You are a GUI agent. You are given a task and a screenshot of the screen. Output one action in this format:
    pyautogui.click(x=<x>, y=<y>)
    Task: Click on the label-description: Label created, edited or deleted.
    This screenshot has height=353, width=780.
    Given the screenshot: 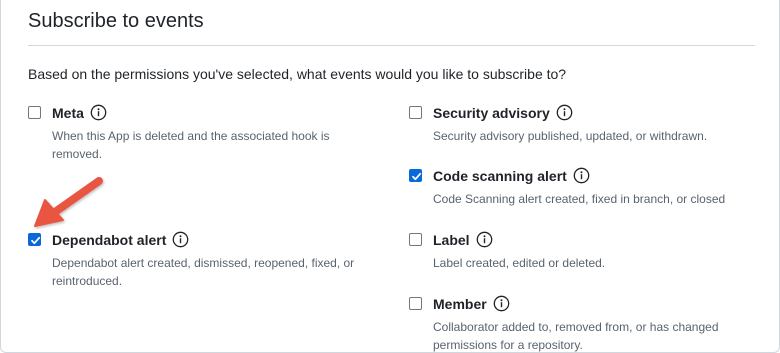 What is the action you would take?
    pyautogui.click(x=519, y=263)
    